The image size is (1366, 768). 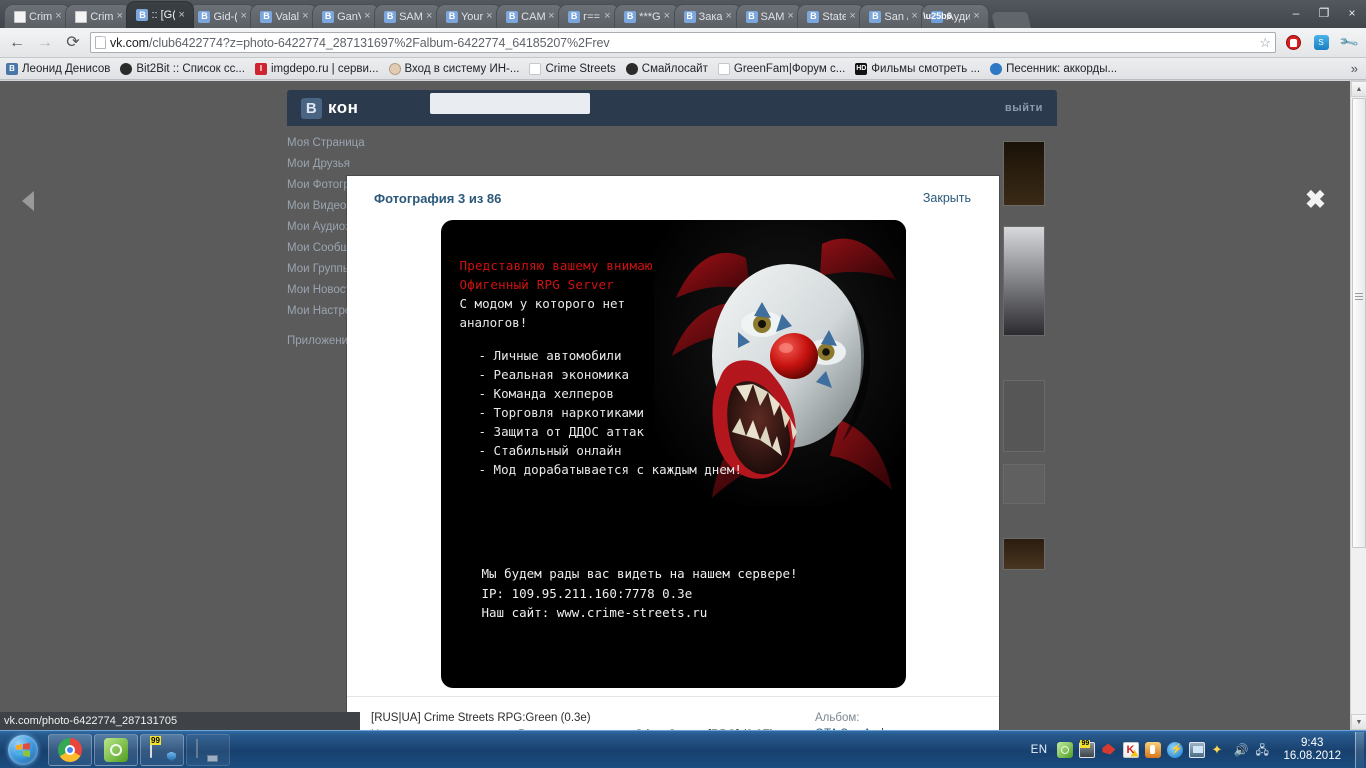 What do you see at coordinates (1315, 200) in the screenshot?
I see `close-viewer-icon: ✖` at bounding box center [1315, 200].